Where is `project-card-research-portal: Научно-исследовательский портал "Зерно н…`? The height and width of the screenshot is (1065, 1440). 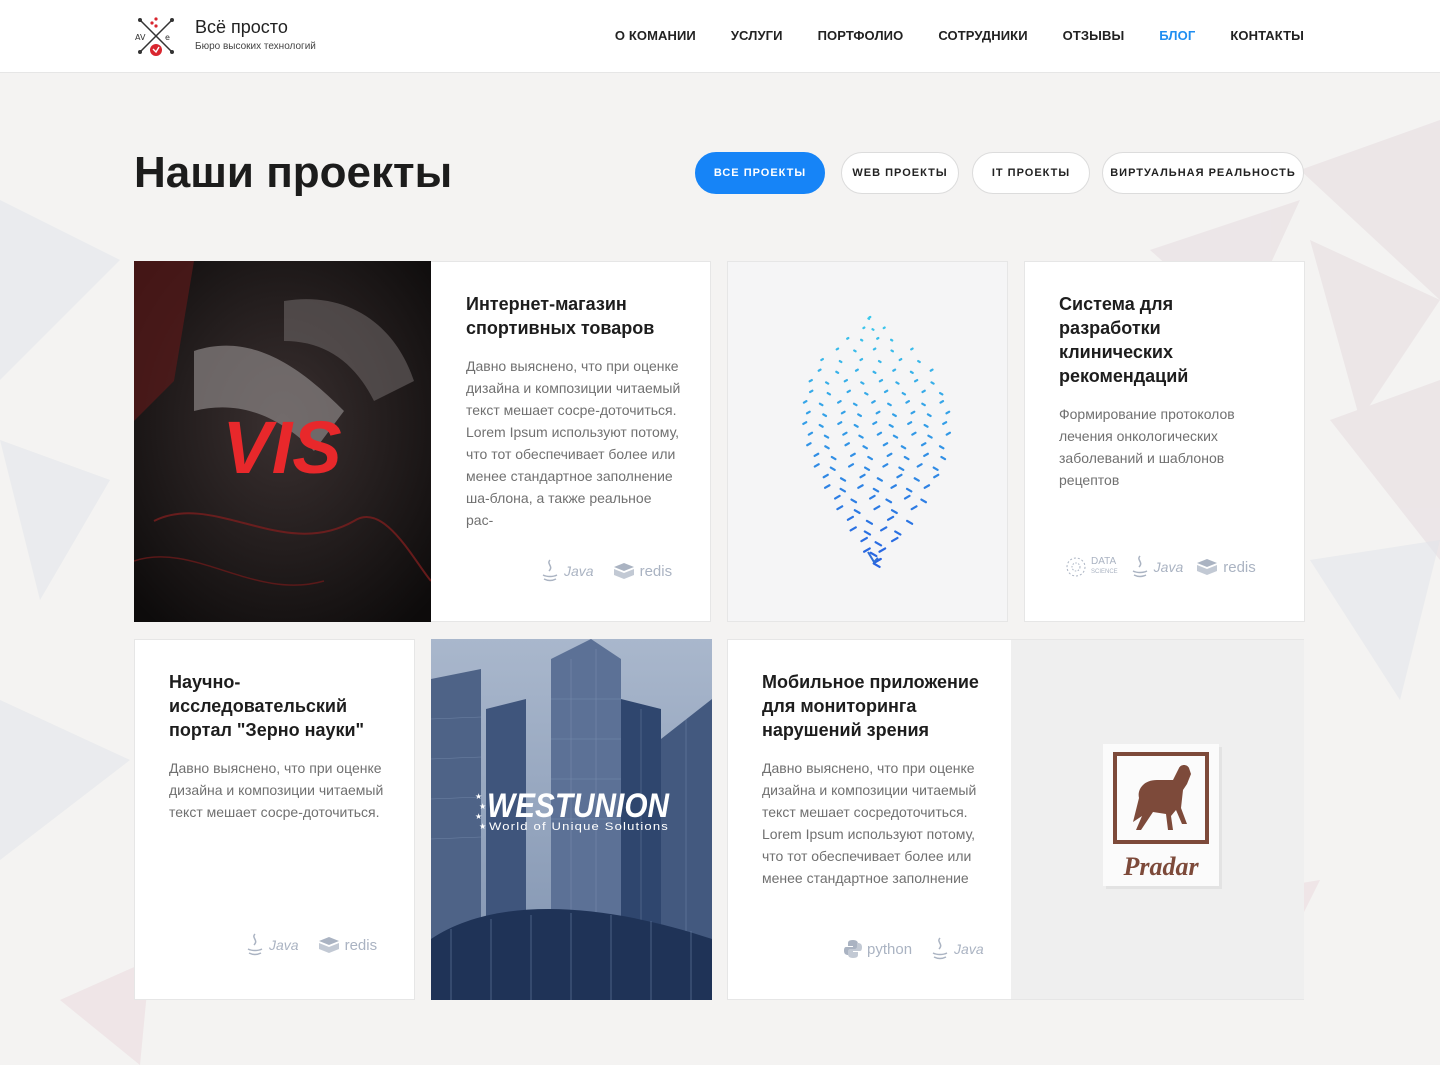
project-card-research-portal: Научно-исследовательский портал "Зерно н… is located at coordinates (274, 819).